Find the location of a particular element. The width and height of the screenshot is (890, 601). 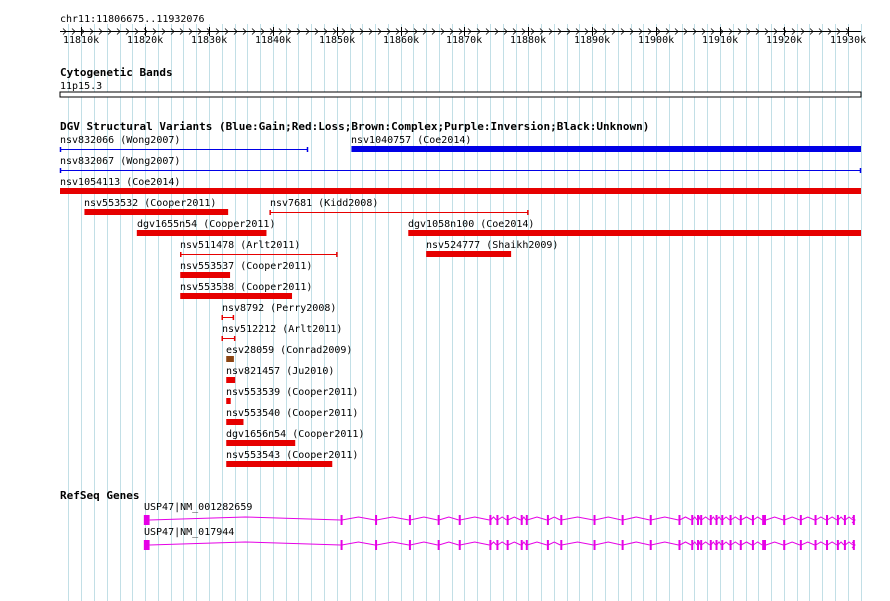

variant-feature-nsv553538 is located at coordinates (236, 296).